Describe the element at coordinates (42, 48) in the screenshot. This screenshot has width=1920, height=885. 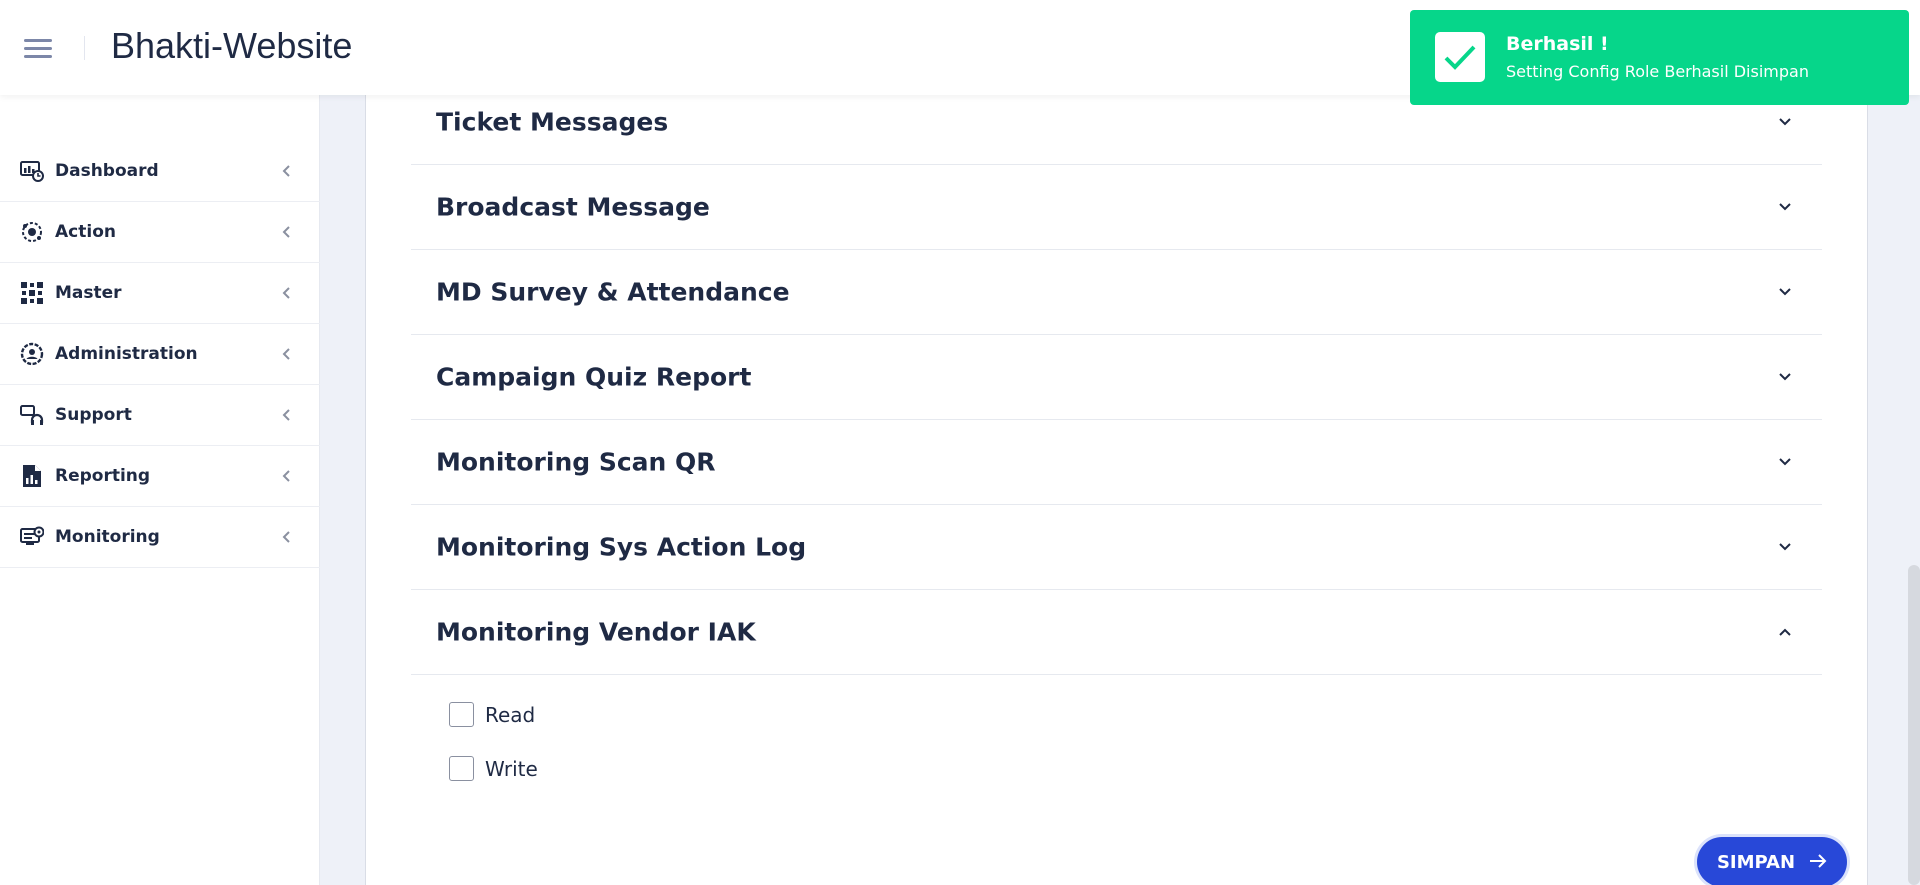
I see `hamburger-menu-icon` at that location.